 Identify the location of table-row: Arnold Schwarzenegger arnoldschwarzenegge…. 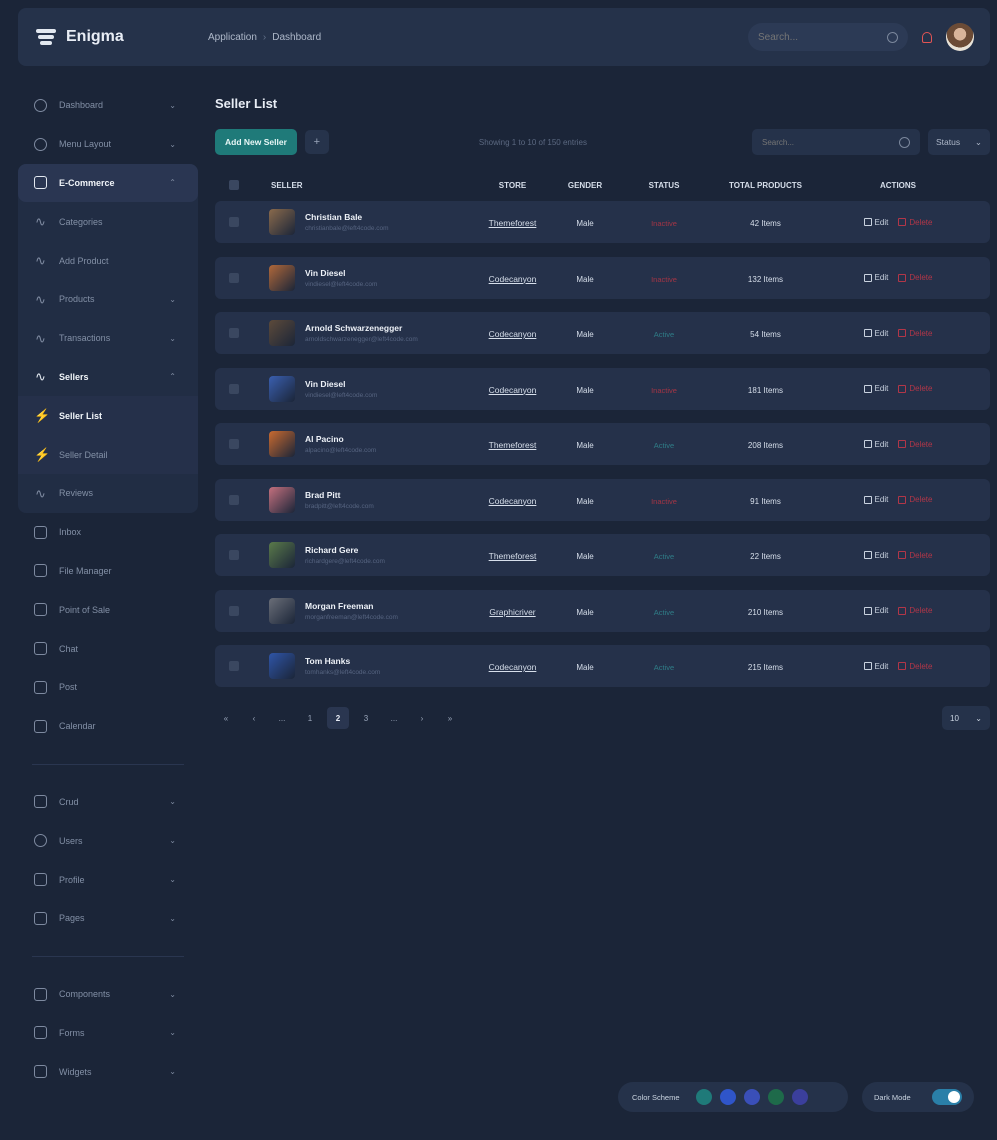
(602, 333).